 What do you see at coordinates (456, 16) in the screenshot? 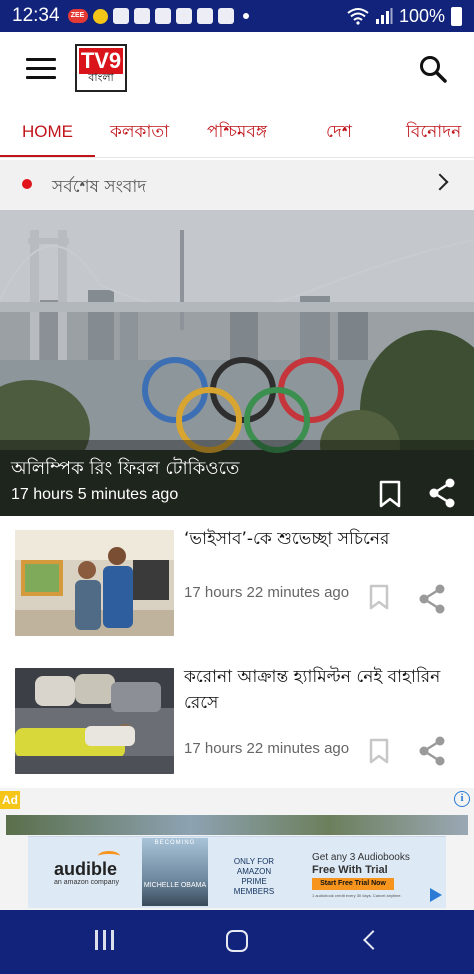
I see `battery-icon` at bounding box center [456, 16].